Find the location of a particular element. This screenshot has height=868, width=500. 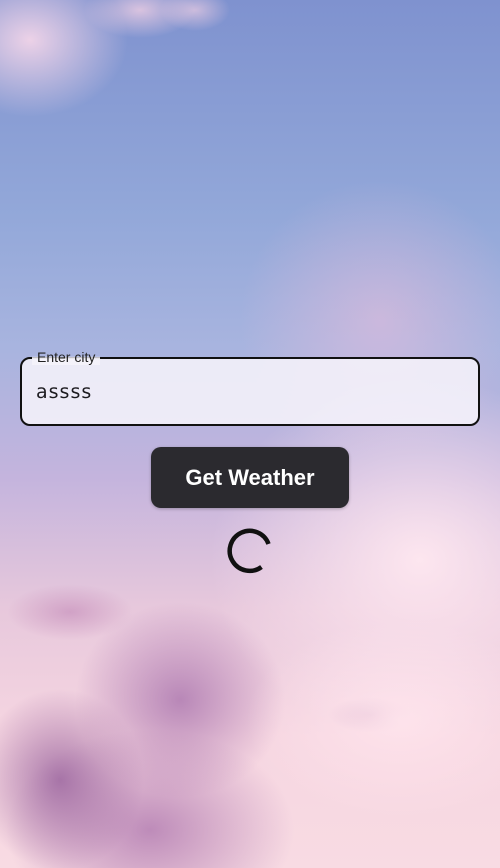

get-weather-button: Get Weather is located at coordinates (250, 477).